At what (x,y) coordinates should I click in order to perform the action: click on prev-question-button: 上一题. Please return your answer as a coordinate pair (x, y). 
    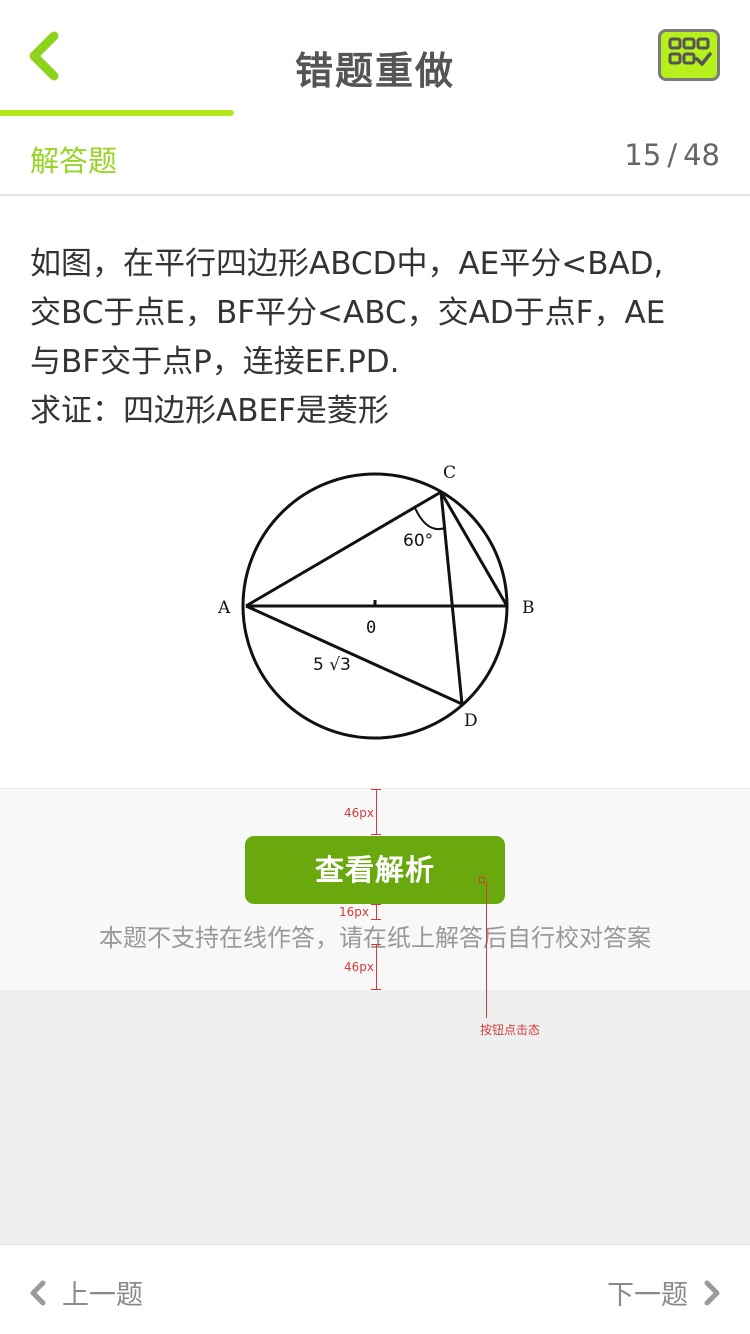
    Looking at the image, I should click on (85, 1292).